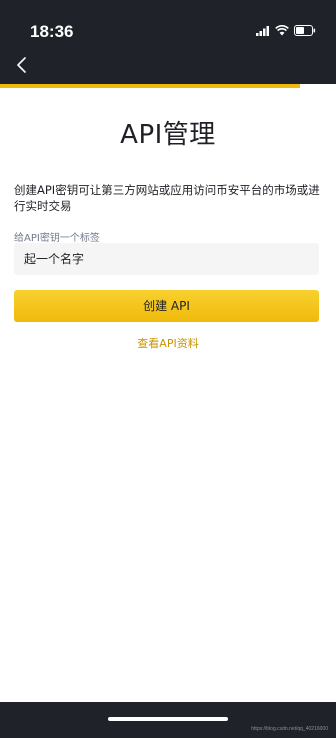 The width and height of the screenshot is (336, 738). Describe the element at coordinates (168, 343) in the screenshot. I see `view-api-docs-link: 查看API资料` at that location.